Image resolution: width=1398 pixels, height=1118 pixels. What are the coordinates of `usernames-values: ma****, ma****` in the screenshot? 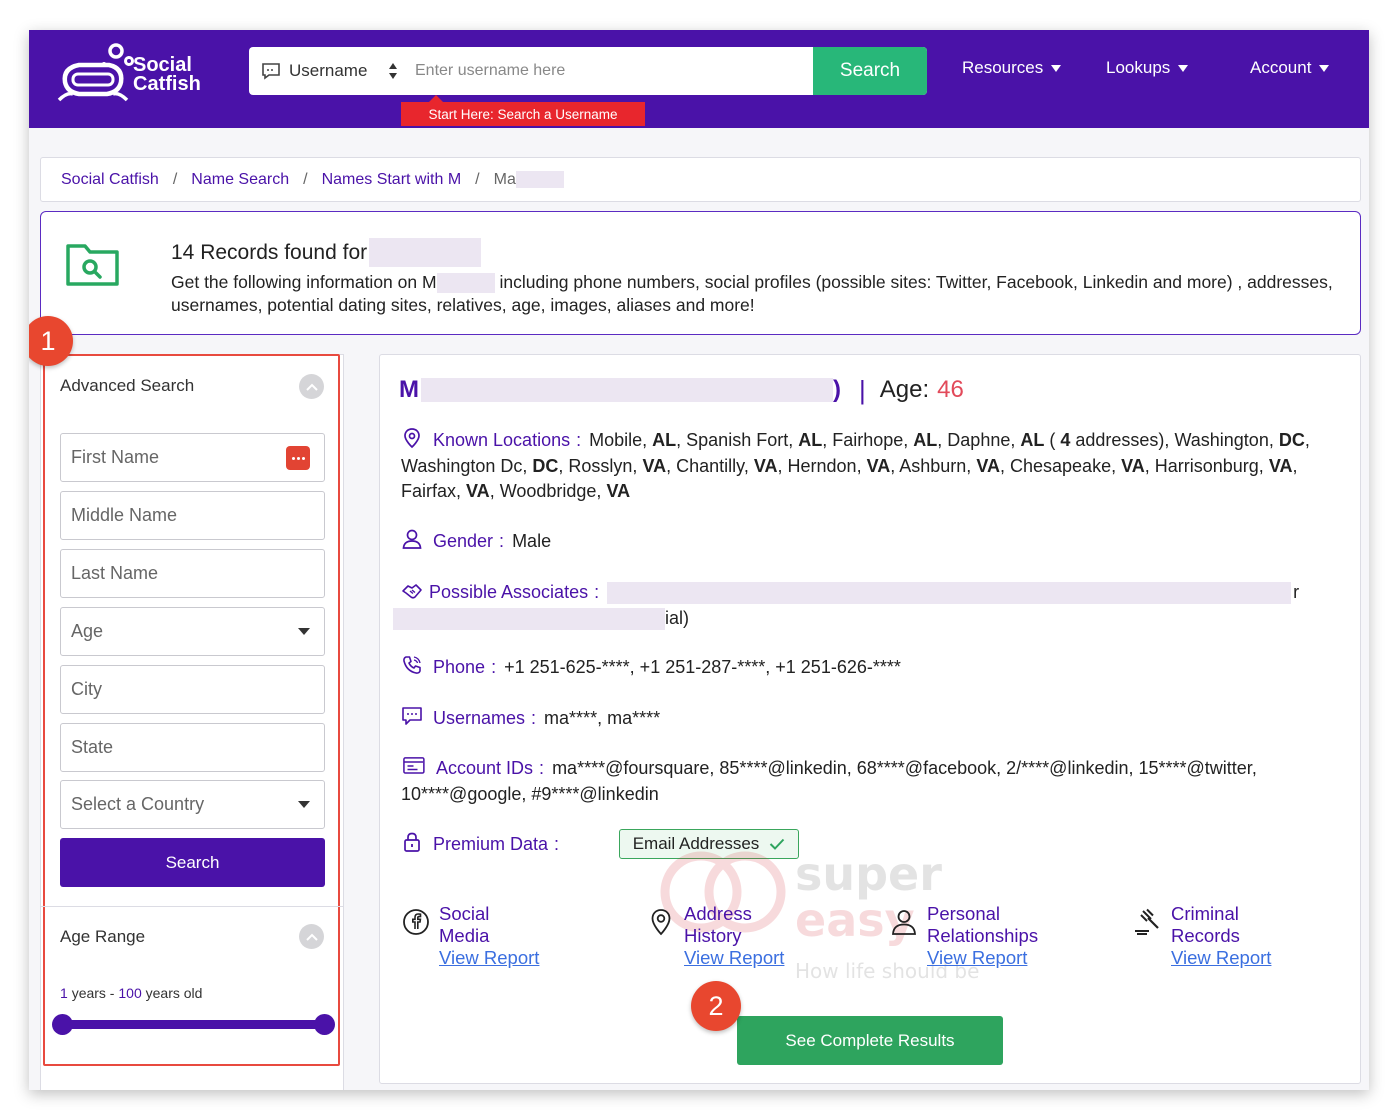 It's located at (602, 718).